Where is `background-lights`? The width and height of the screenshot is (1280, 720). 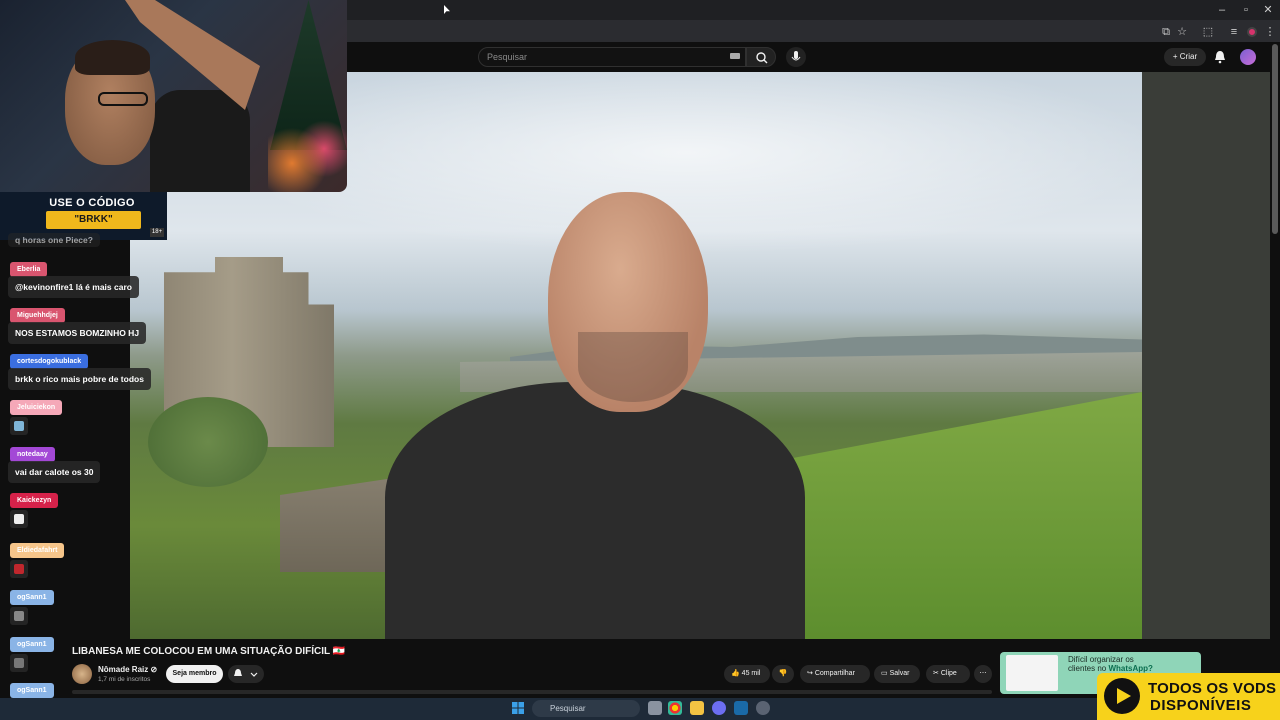
background-lights is located at coordinates (307, 156).